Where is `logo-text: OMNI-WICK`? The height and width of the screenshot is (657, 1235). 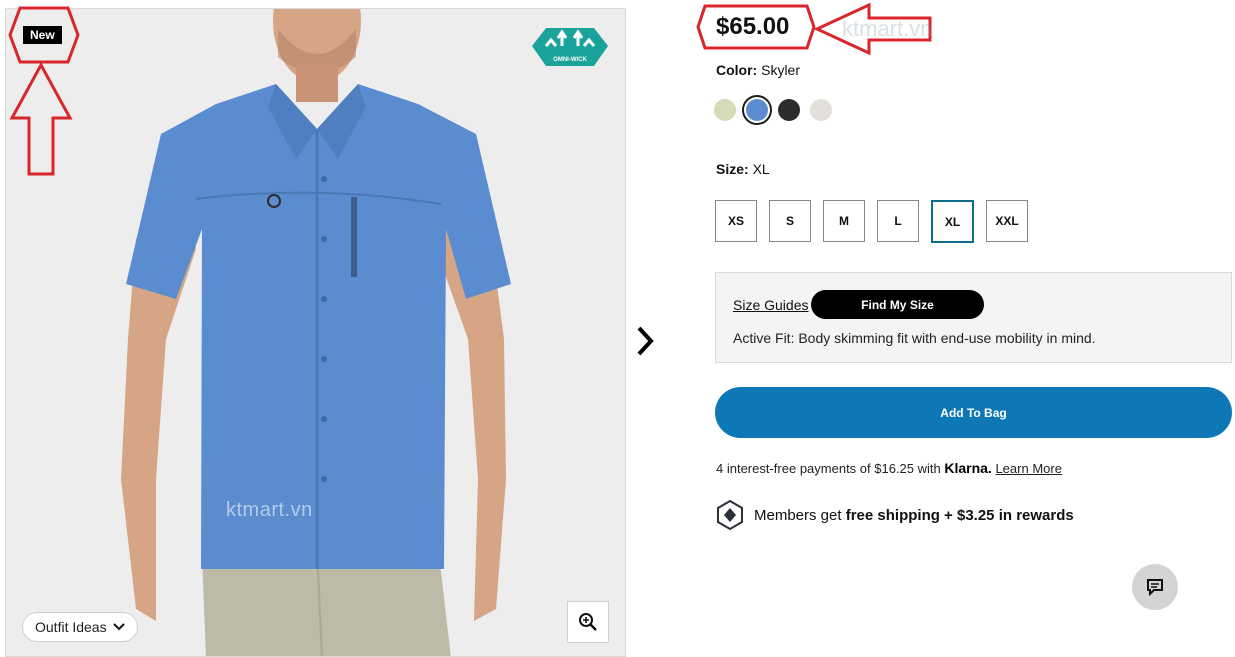
logo-text: OMNI-WICK is located at coordinates (570, 60).